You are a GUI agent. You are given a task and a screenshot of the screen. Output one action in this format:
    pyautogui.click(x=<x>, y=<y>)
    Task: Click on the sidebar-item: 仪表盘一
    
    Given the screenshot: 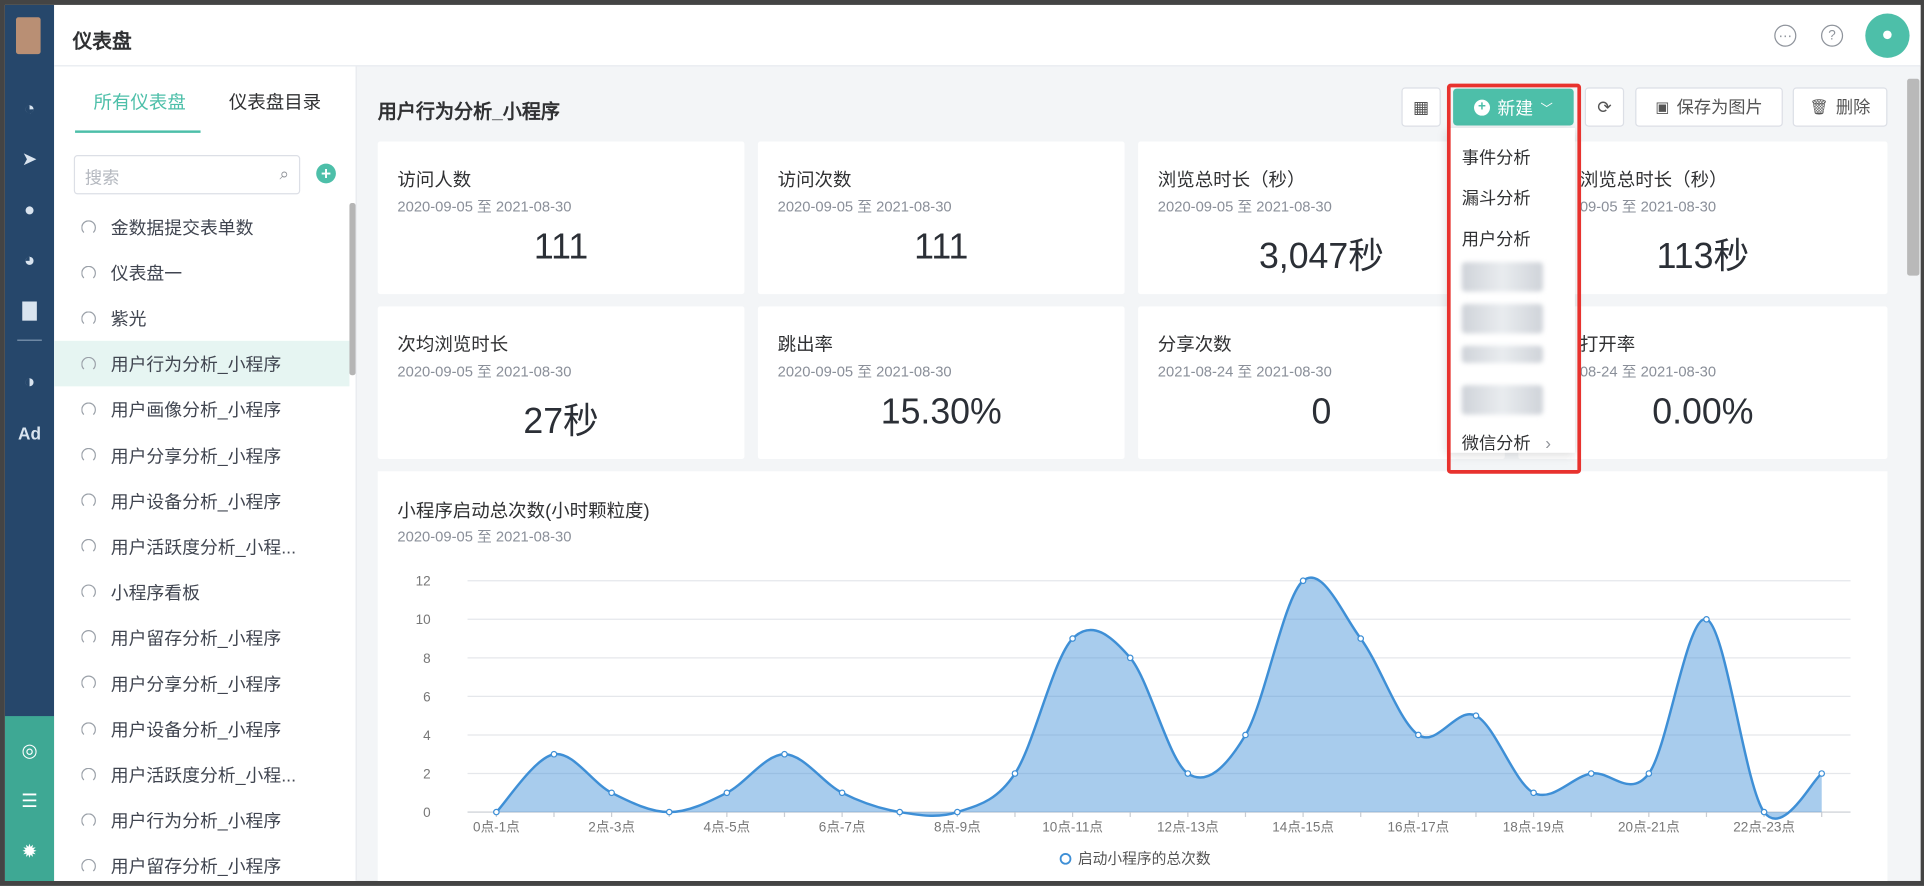 What is the action you would take?
    pyautogui.click(x=201, y=273)
    